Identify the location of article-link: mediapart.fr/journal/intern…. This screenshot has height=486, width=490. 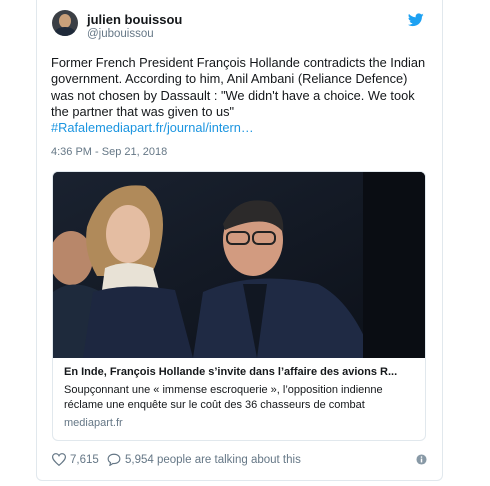
(174, 127).